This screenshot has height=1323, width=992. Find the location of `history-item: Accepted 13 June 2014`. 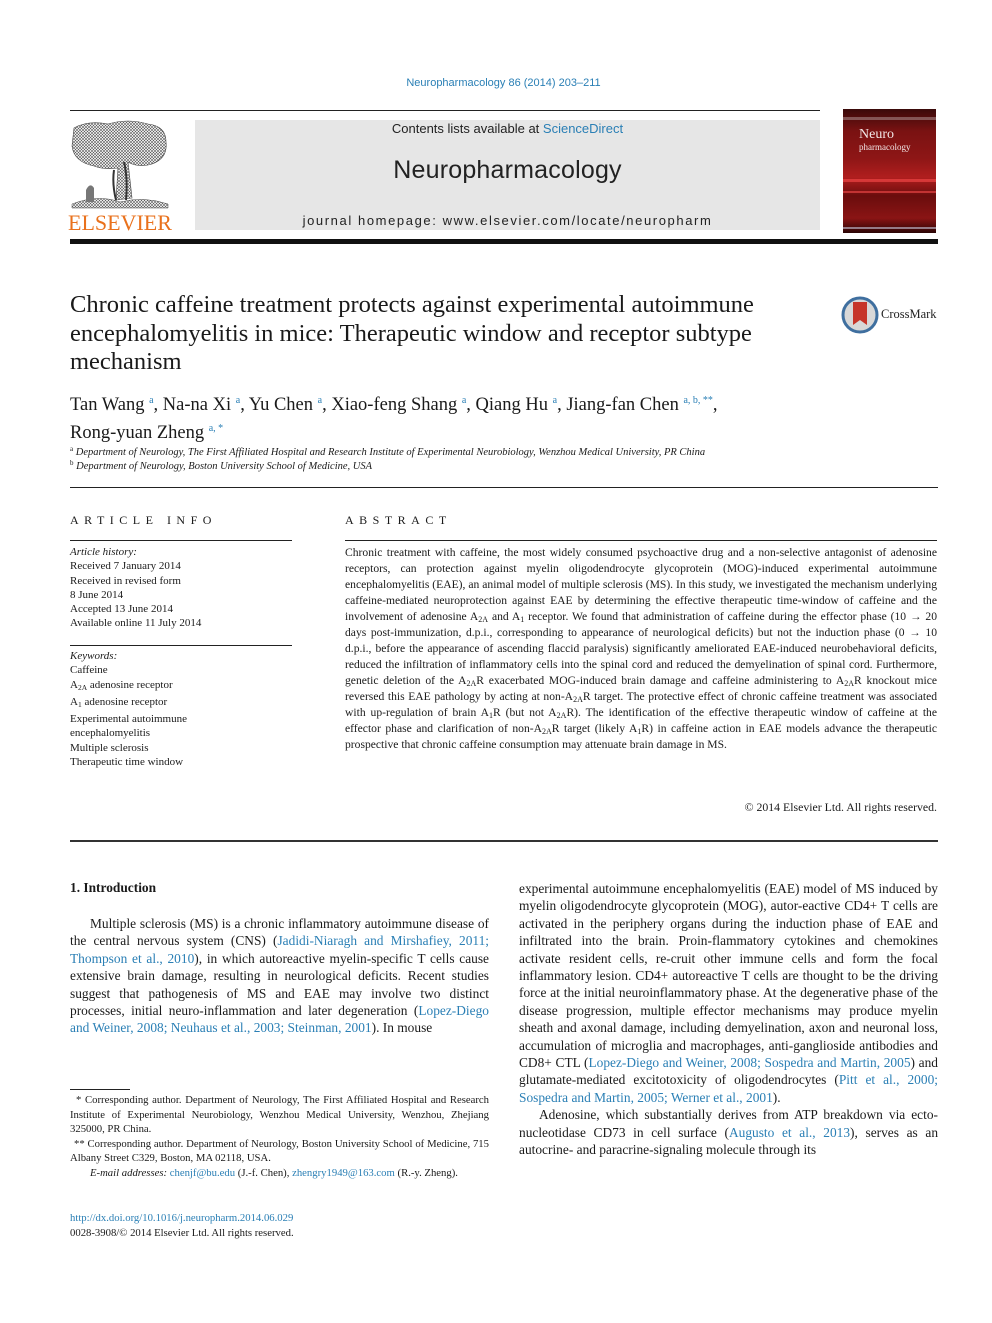

history-item: Accepted 13 June 2014 is located at coordinates (121, 609).